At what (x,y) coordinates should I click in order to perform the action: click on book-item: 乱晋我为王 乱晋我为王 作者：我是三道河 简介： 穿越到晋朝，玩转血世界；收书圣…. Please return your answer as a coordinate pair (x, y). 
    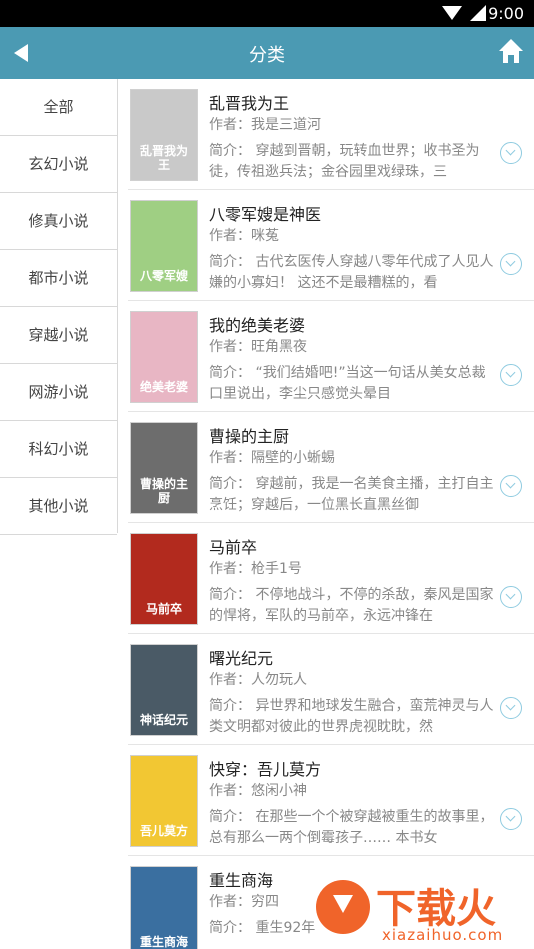
    Looking at the image, I should click on (331, 134).